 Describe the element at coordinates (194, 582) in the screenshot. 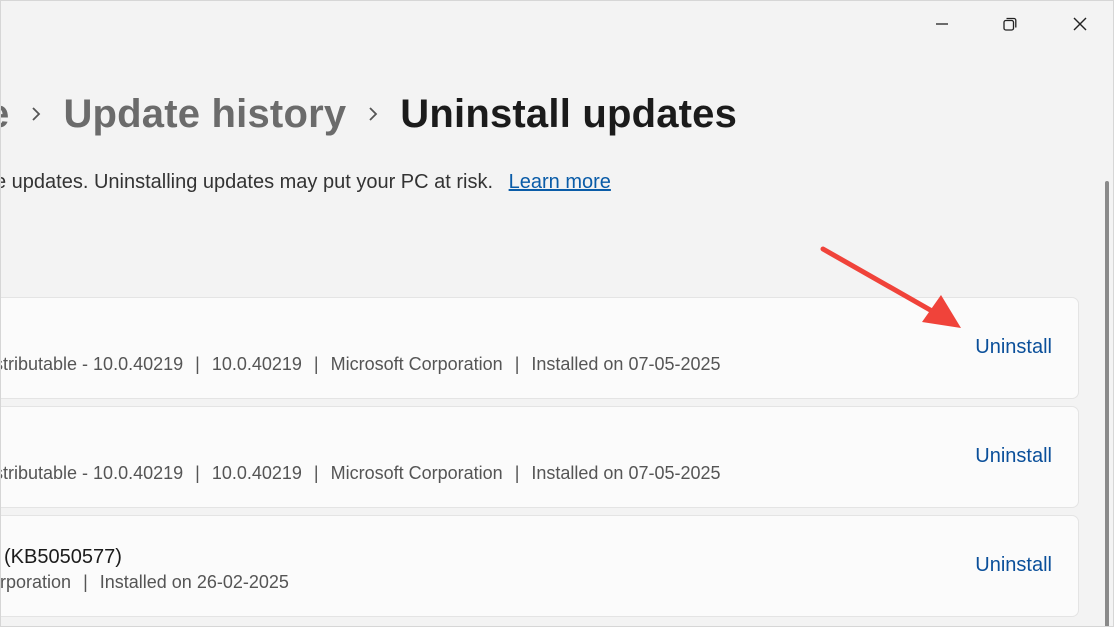

I see `update-installed-date: Installed on 26-02-2025` at that location.